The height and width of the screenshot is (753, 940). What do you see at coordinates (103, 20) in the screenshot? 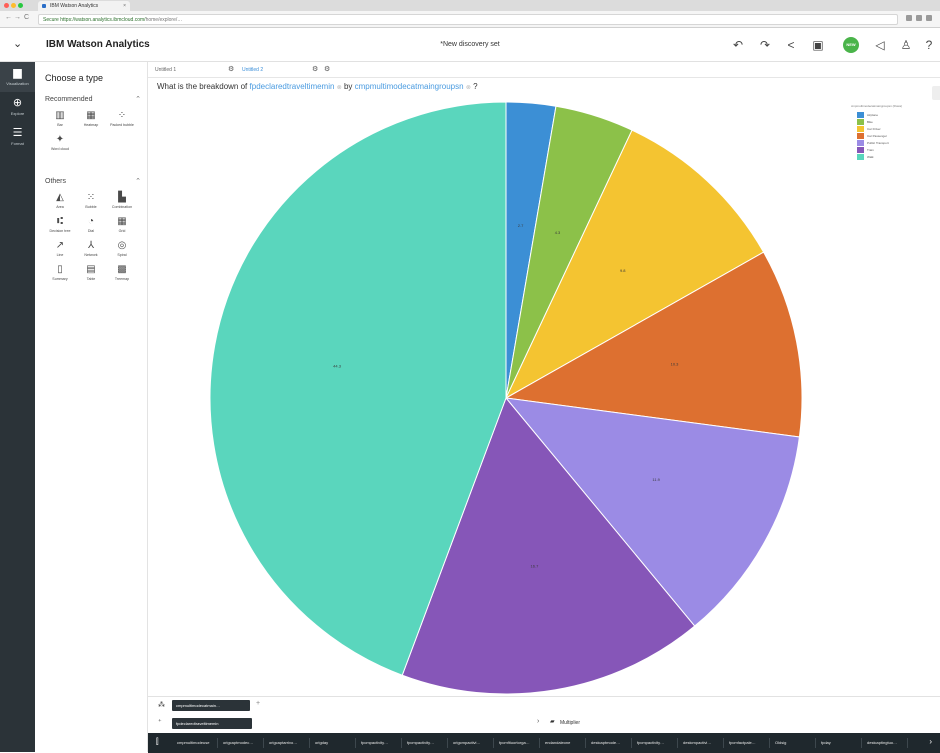
I see `url-text: https://watson.analytics.ibmcloud.com/` at bounding box center [103, 20].